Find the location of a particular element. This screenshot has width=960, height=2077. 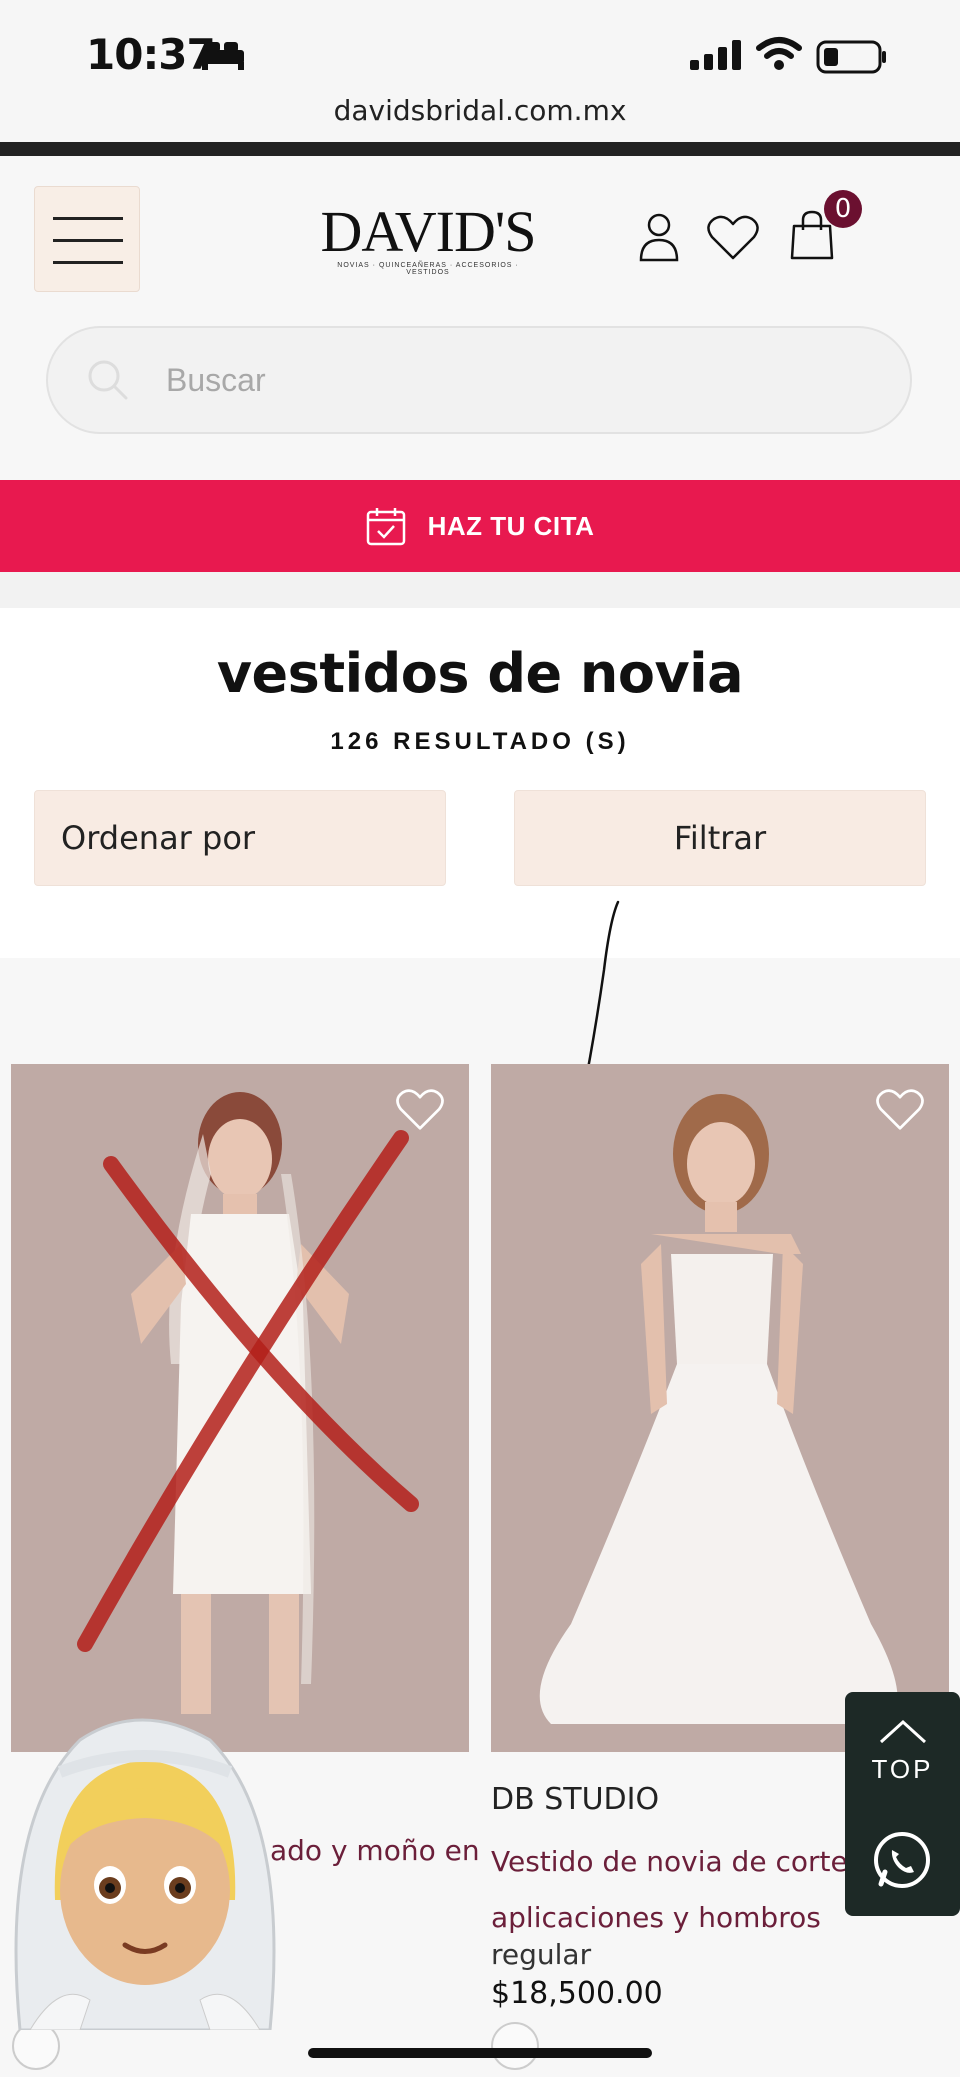

color-swatch is located at coordinates (515, 2046).